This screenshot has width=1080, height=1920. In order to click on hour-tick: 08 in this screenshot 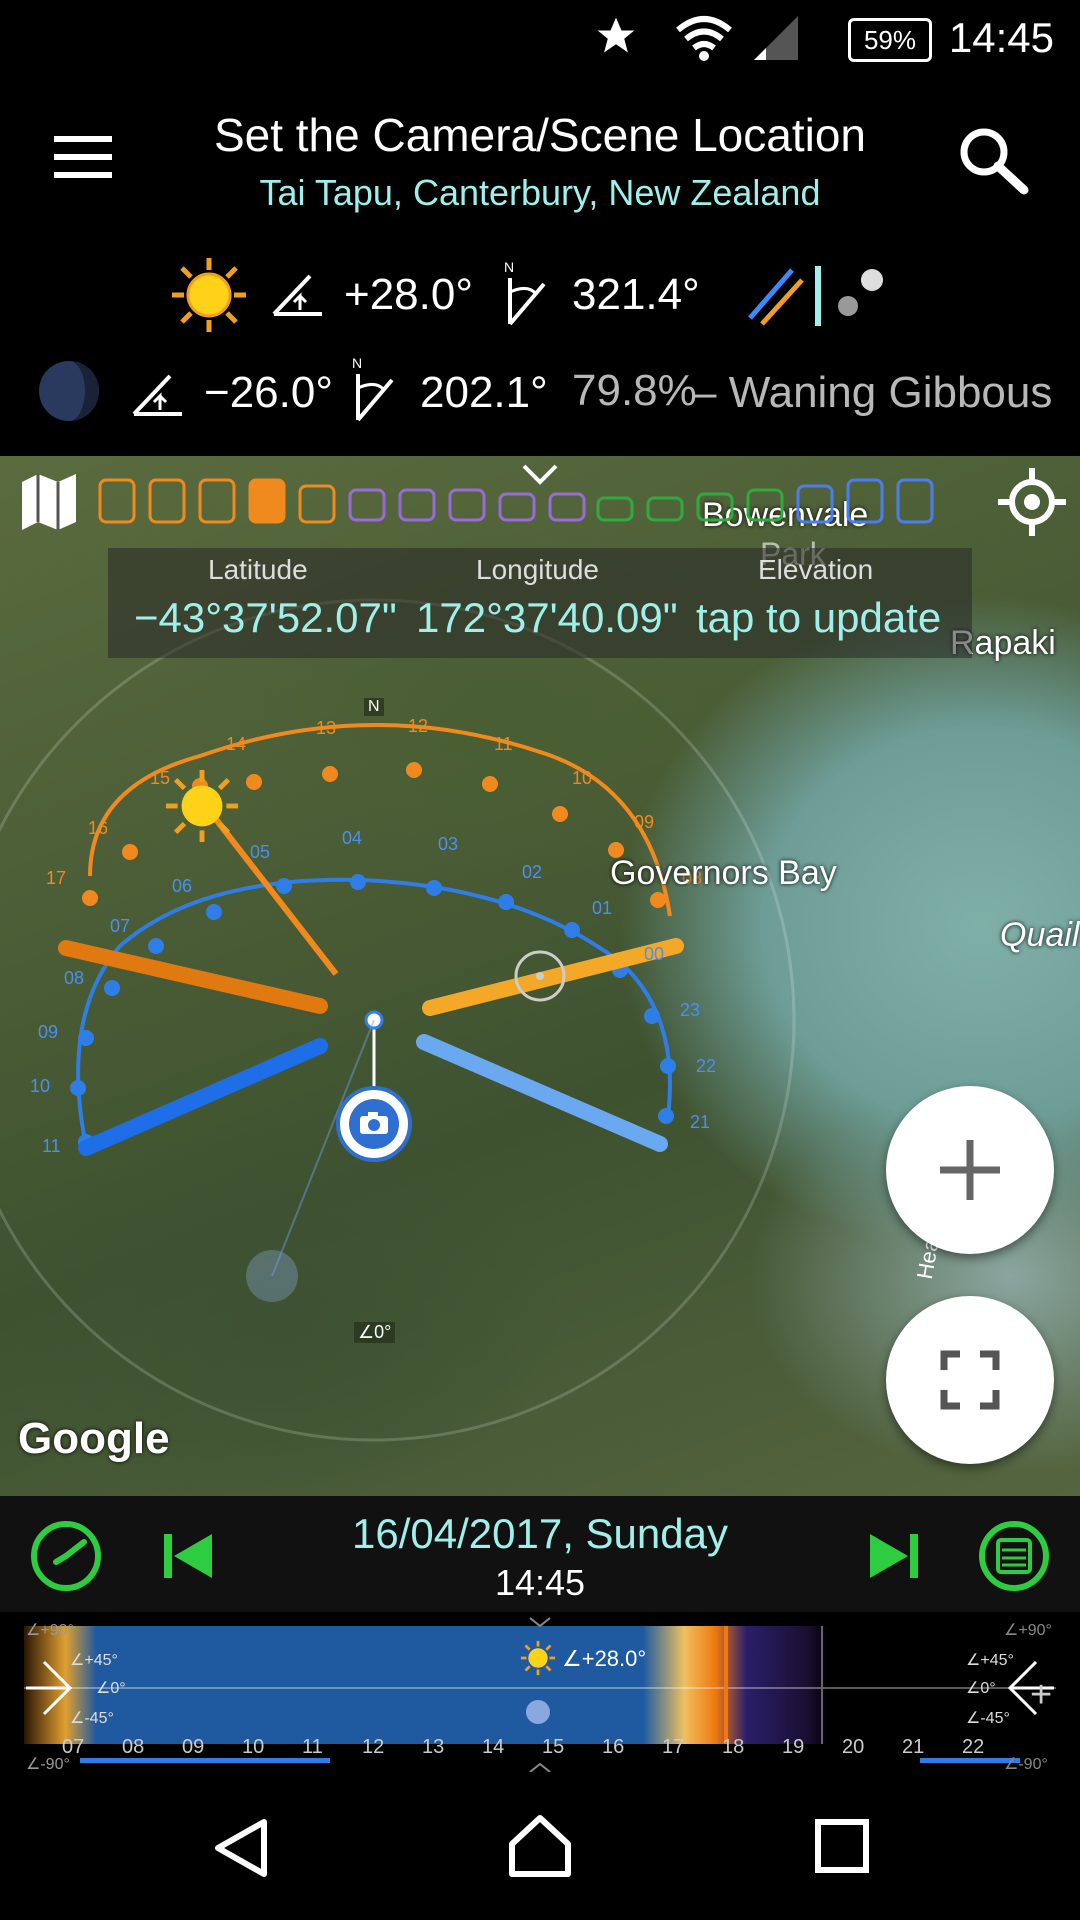, I will do `click(133, 1747)`.